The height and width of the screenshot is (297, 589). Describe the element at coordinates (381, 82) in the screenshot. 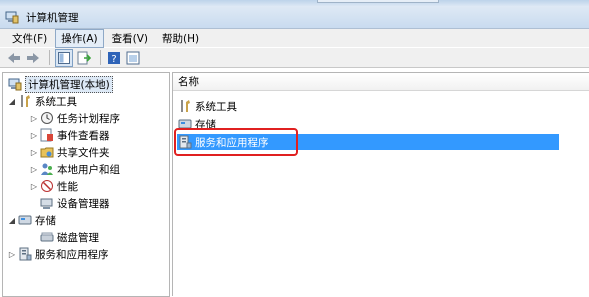

I see `column-header-name: 名称` at that location.